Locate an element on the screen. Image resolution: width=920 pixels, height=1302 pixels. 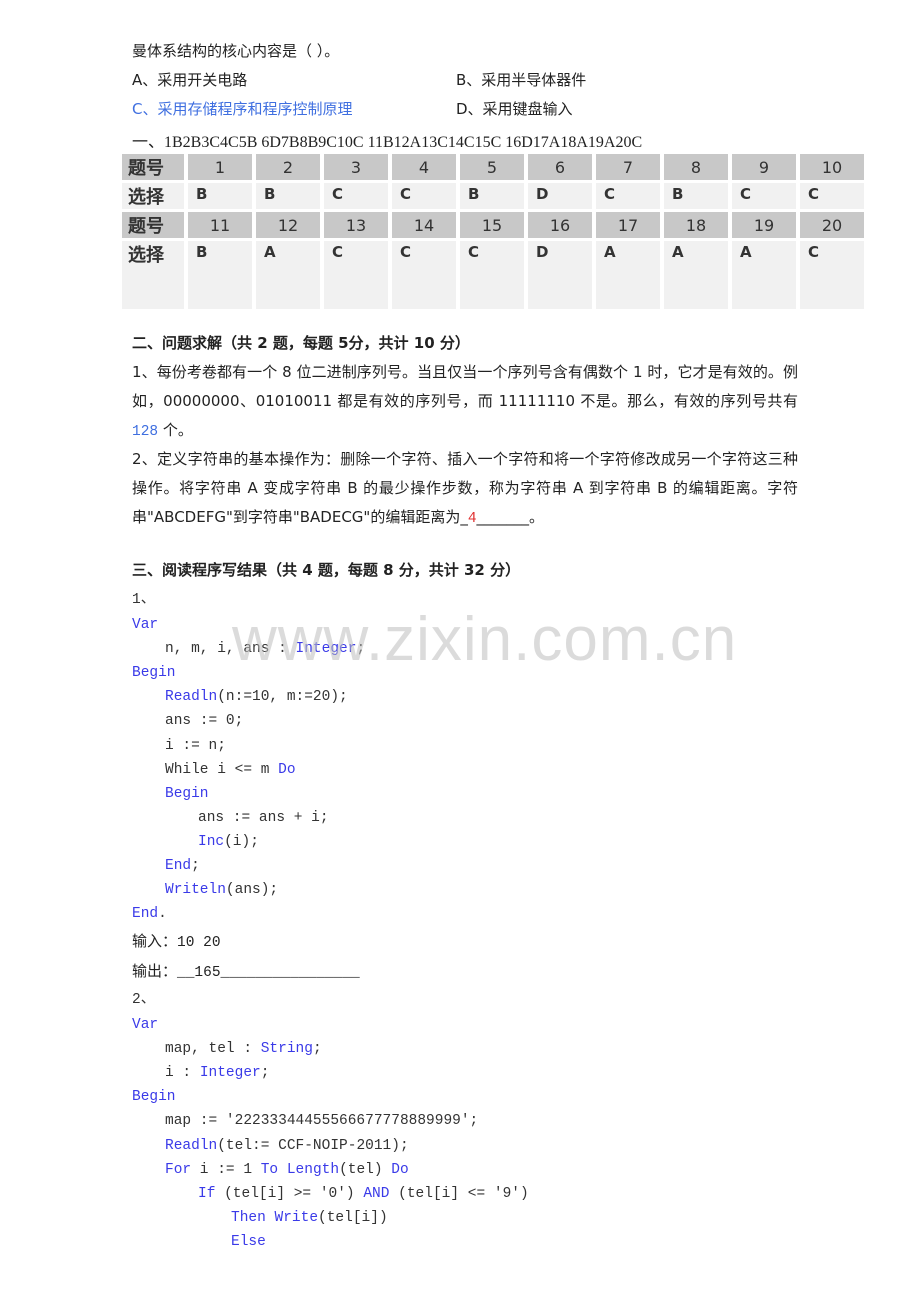
code-text: ans := 0; is located at coordinates (204, 721).